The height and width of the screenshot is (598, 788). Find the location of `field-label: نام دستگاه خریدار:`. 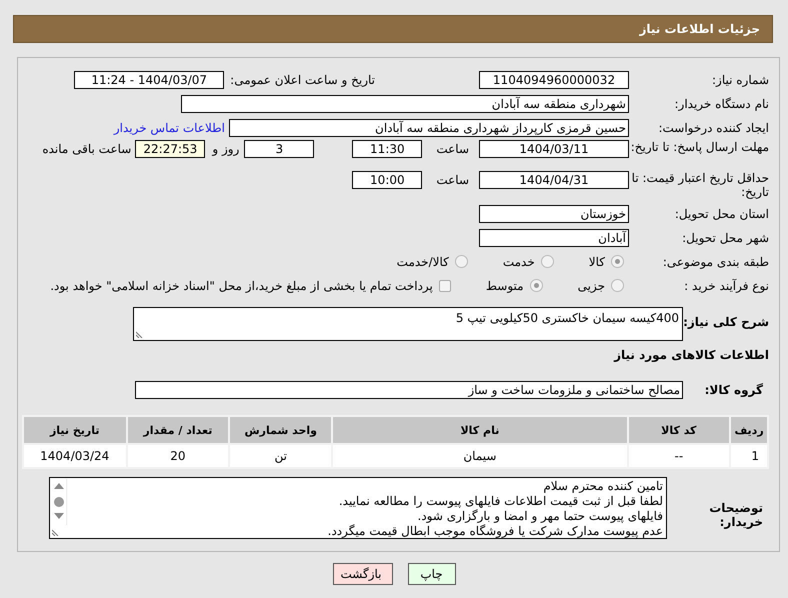

field-label: نام دستگاه خریدار: is located at coordinates (721, 103).